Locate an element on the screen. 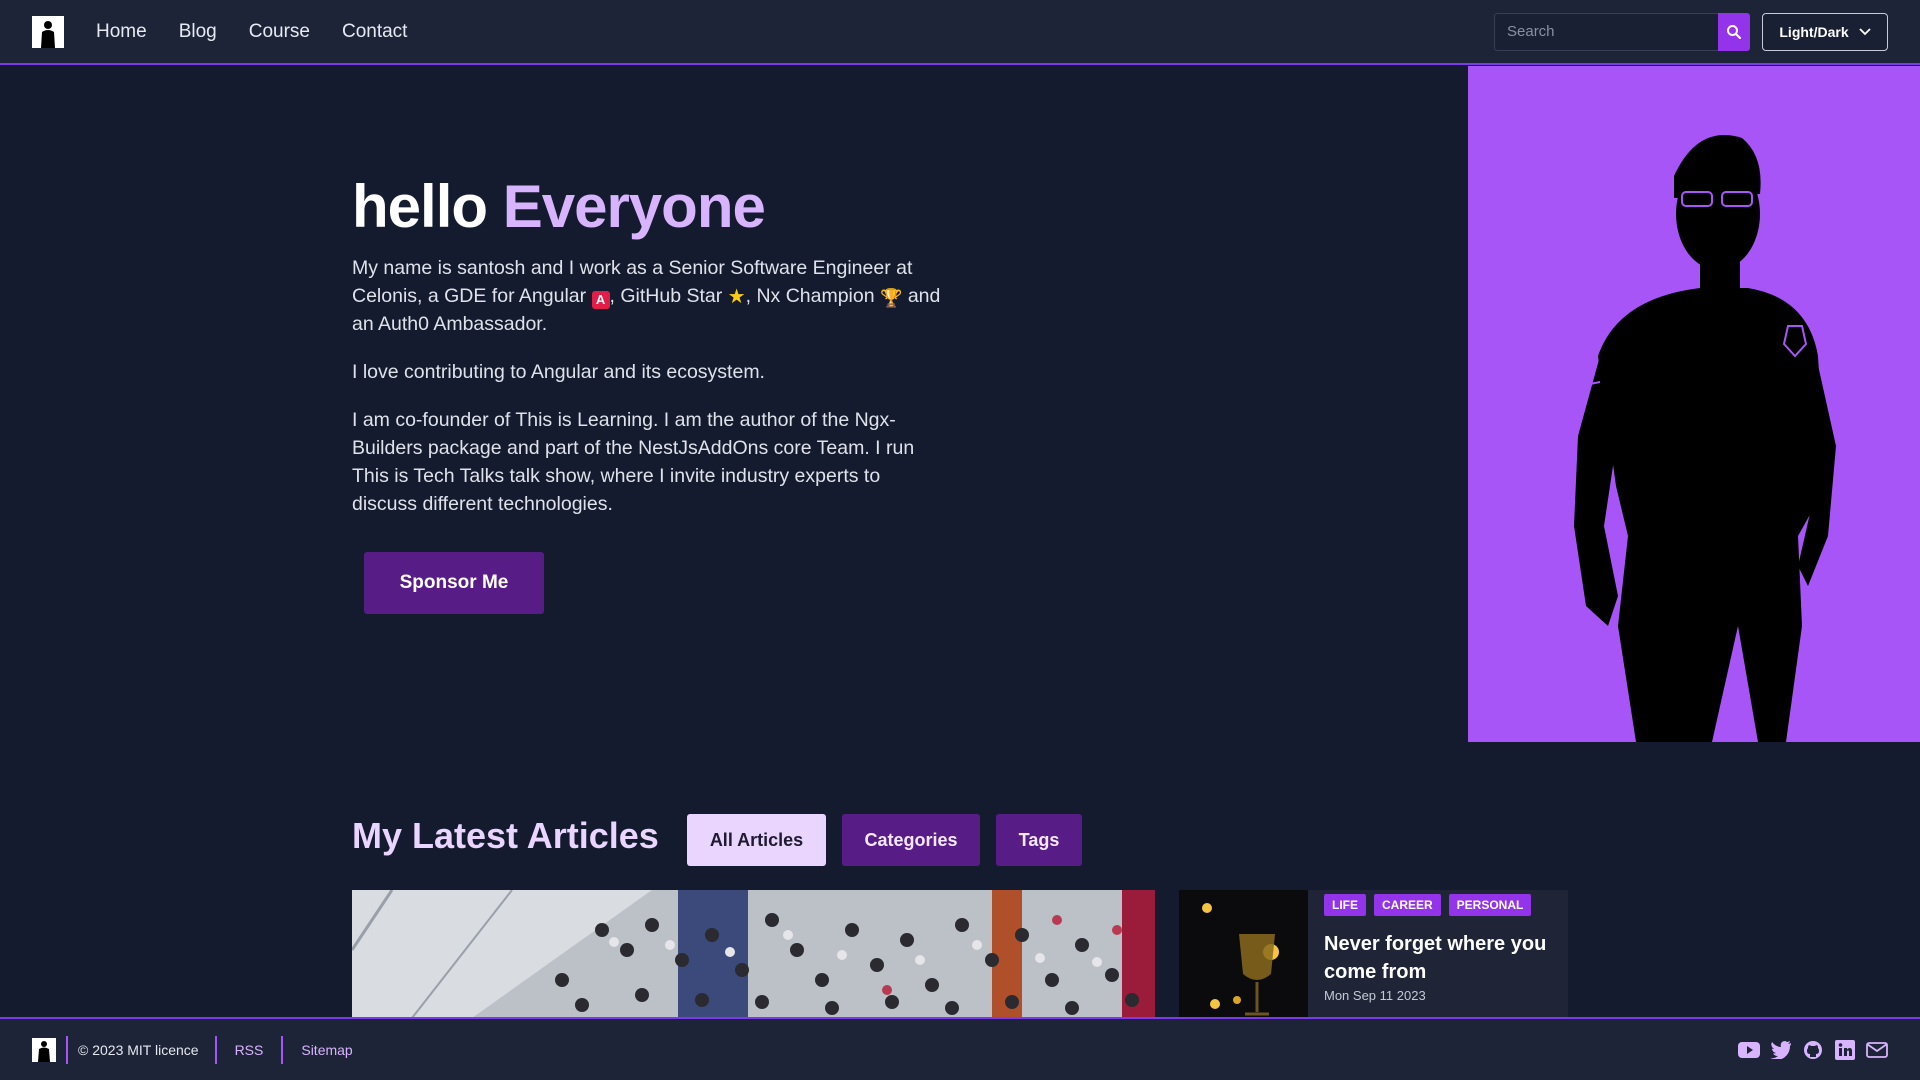  tag-personal: PERSONAL is located at coordinates (1490, 905).